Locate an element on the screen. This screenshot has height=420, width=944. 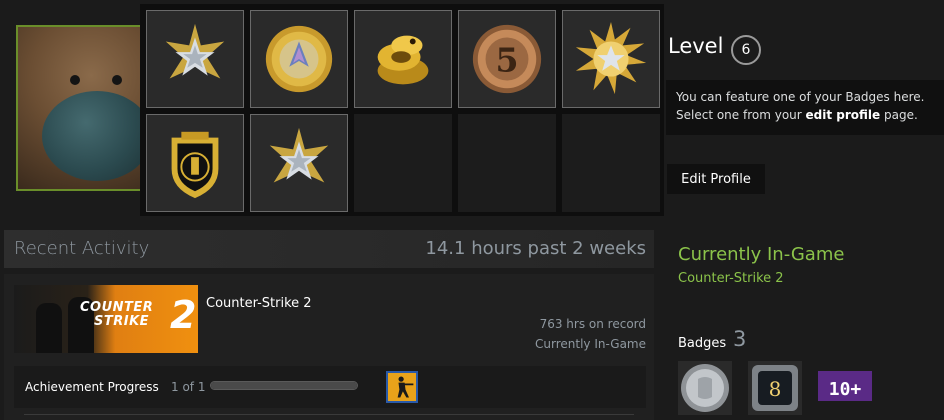
level-label: Level is located at coordinates (696, 46).